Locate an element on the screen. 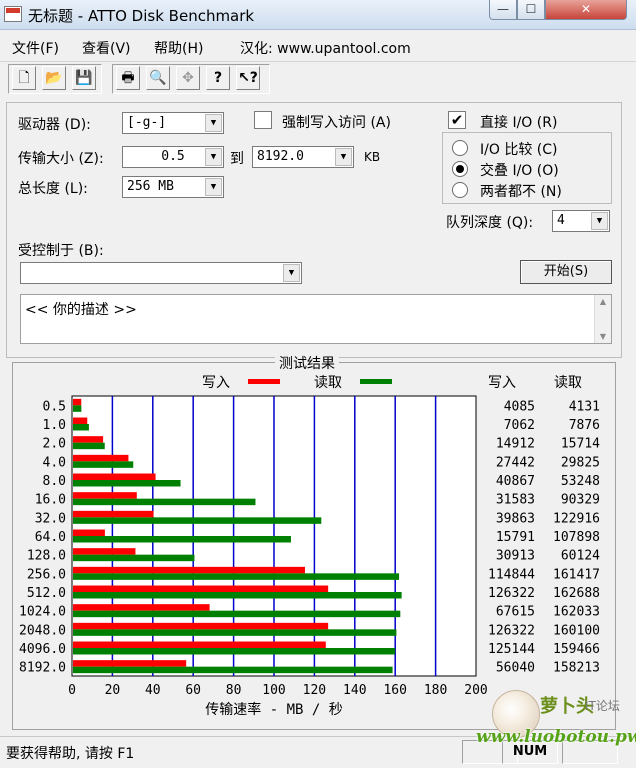  value-write: 15791 is located at coordinates (515, 537).